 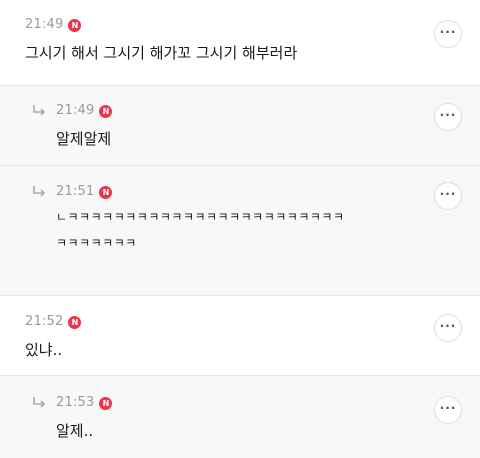 I want to click on comment-meta: 21:52 N, so click(x=53, y=322).